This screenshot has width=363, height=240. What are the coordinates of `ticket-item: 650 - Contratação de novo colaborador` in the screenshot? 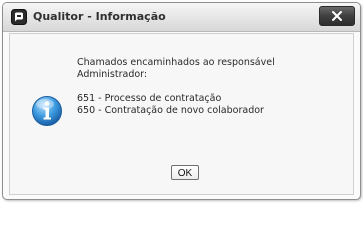 It's located at (170, 110).